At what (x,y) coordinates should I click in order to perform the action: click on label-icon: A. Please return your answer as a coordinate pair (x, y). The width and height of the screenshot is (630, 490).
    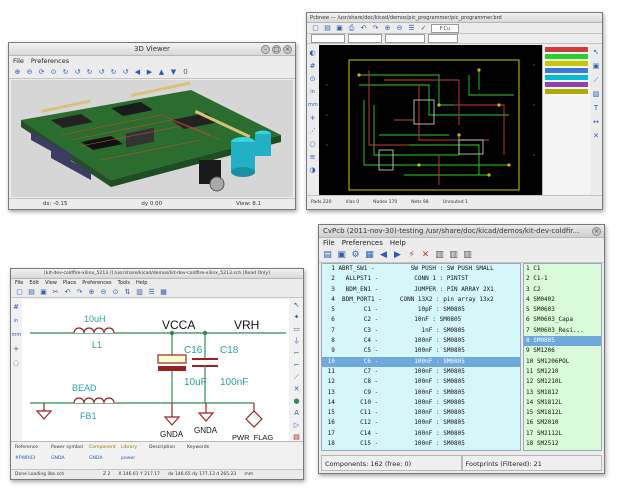
    Looking at the image, I should click on (296, 413).